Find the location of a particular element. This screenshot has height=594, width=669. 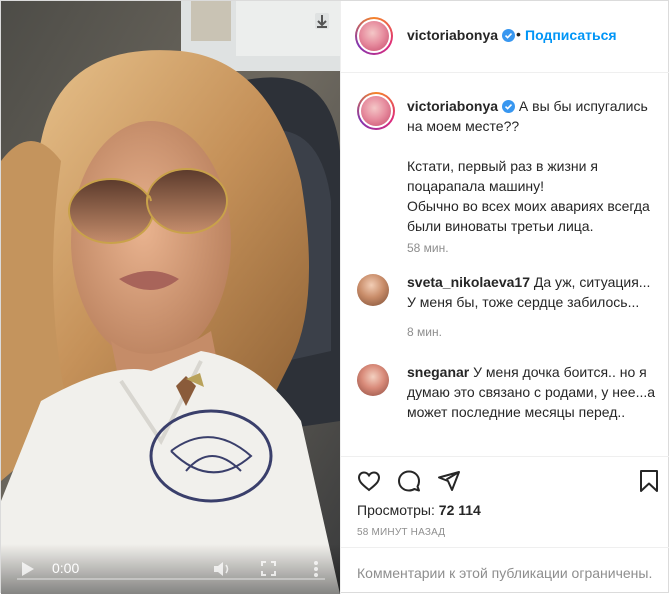

video-controls: 0:00 is located at coordinates (170, 569).